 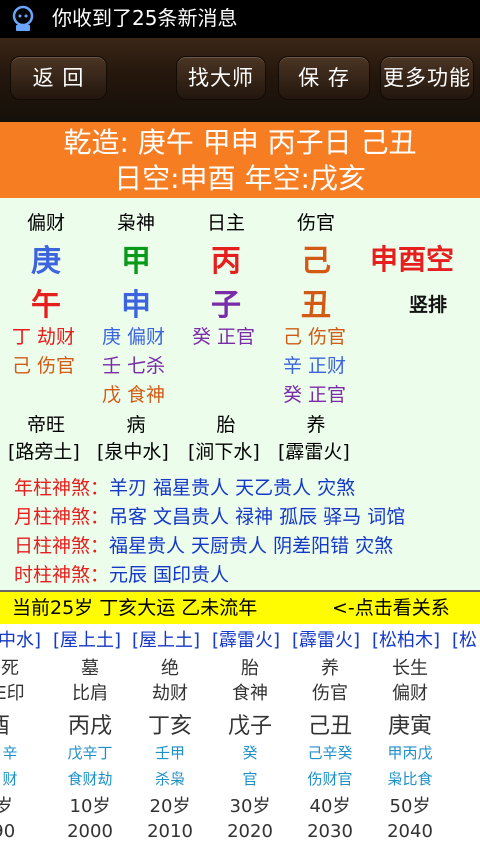 What do you see at coordinates (10, 753) in the screenshot?
I see `dayun-hidden: 辛` at bounding box center [10, 753].